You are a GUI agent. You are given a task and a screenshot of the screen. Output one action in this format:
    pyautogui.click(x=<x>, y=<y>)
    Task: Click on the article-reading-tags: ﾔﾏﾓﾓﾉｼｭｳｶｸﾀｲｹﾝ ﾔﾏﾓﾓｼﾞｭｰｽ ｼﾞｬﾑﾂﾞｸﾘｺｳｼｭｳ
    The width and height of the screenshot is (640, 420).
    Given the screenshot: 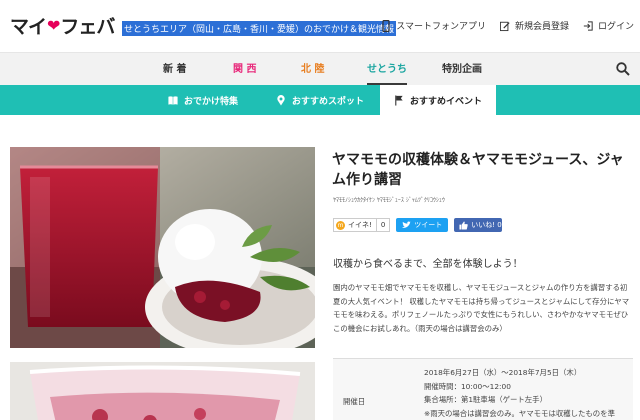 What is the action you would take?
    pyautogui.click(x=389, y=200)
    